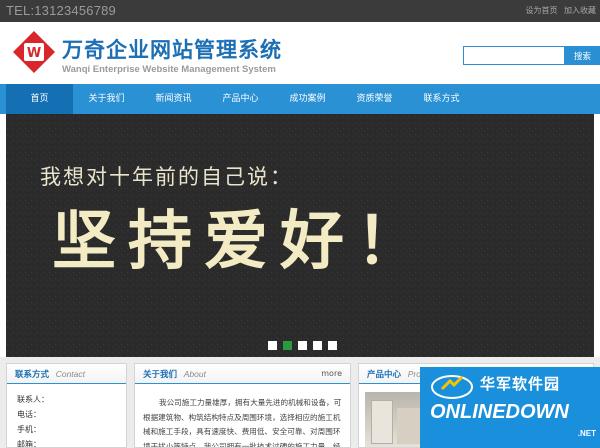 This screenshot has width=600, height=448. Describe the element at coordinates (33, 399) in the screenshot. I see `contact-person-row: 联系人：` at that location.